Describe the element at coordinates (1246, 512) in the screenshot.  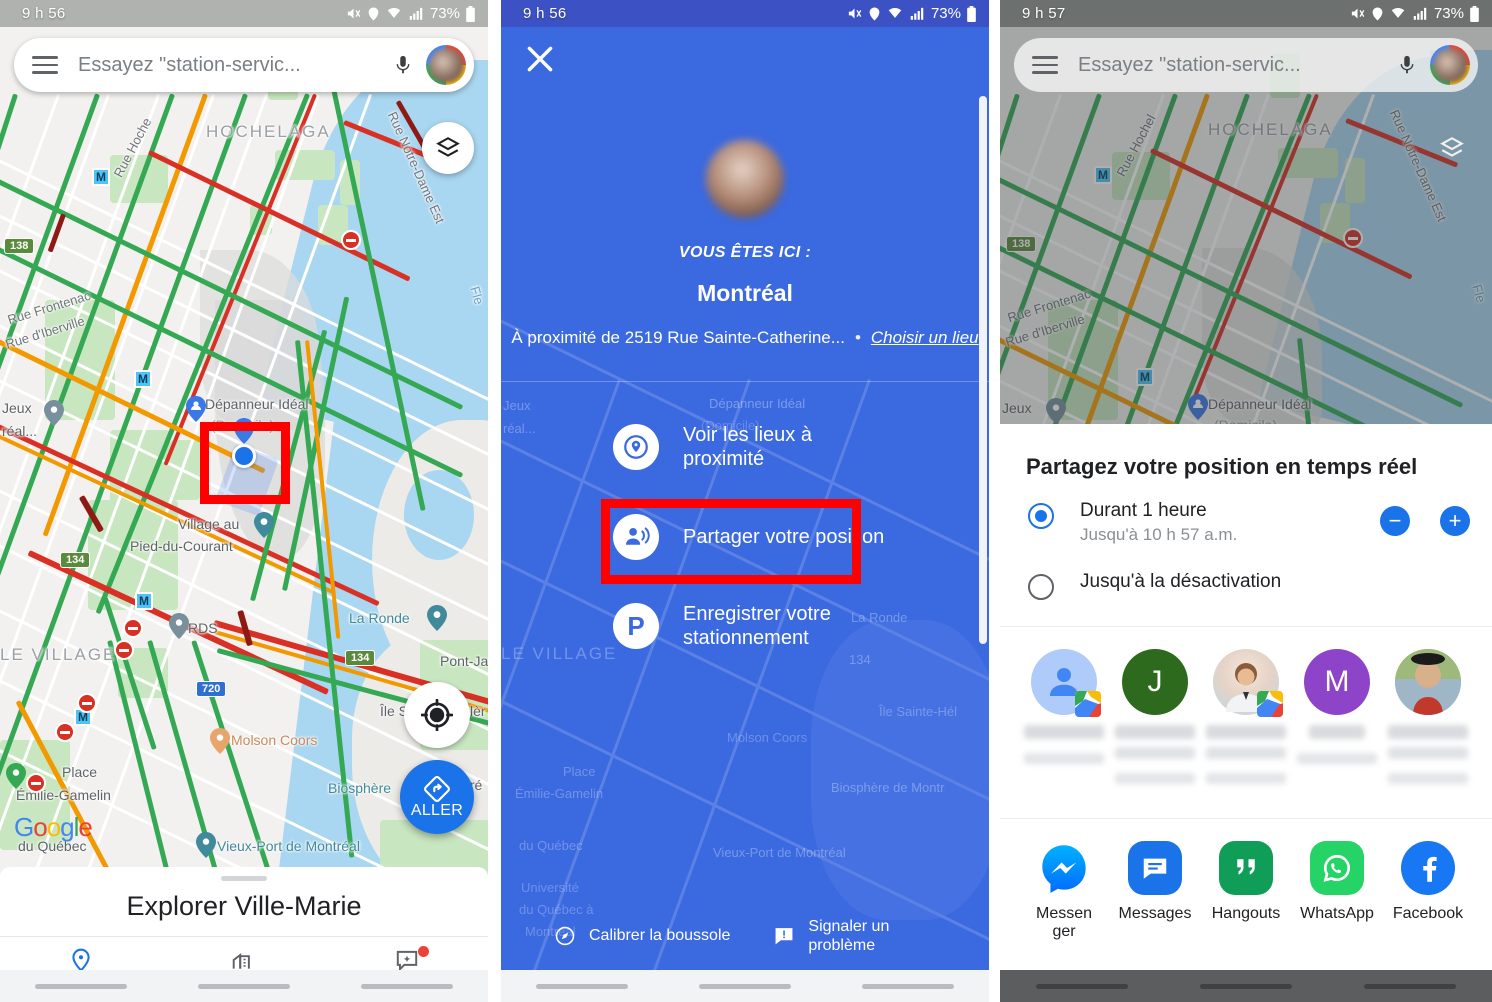
I see `option-row-one-hour: Durant 1 heure Jusqu'à 10 h 57 a.m. − +` at that location.